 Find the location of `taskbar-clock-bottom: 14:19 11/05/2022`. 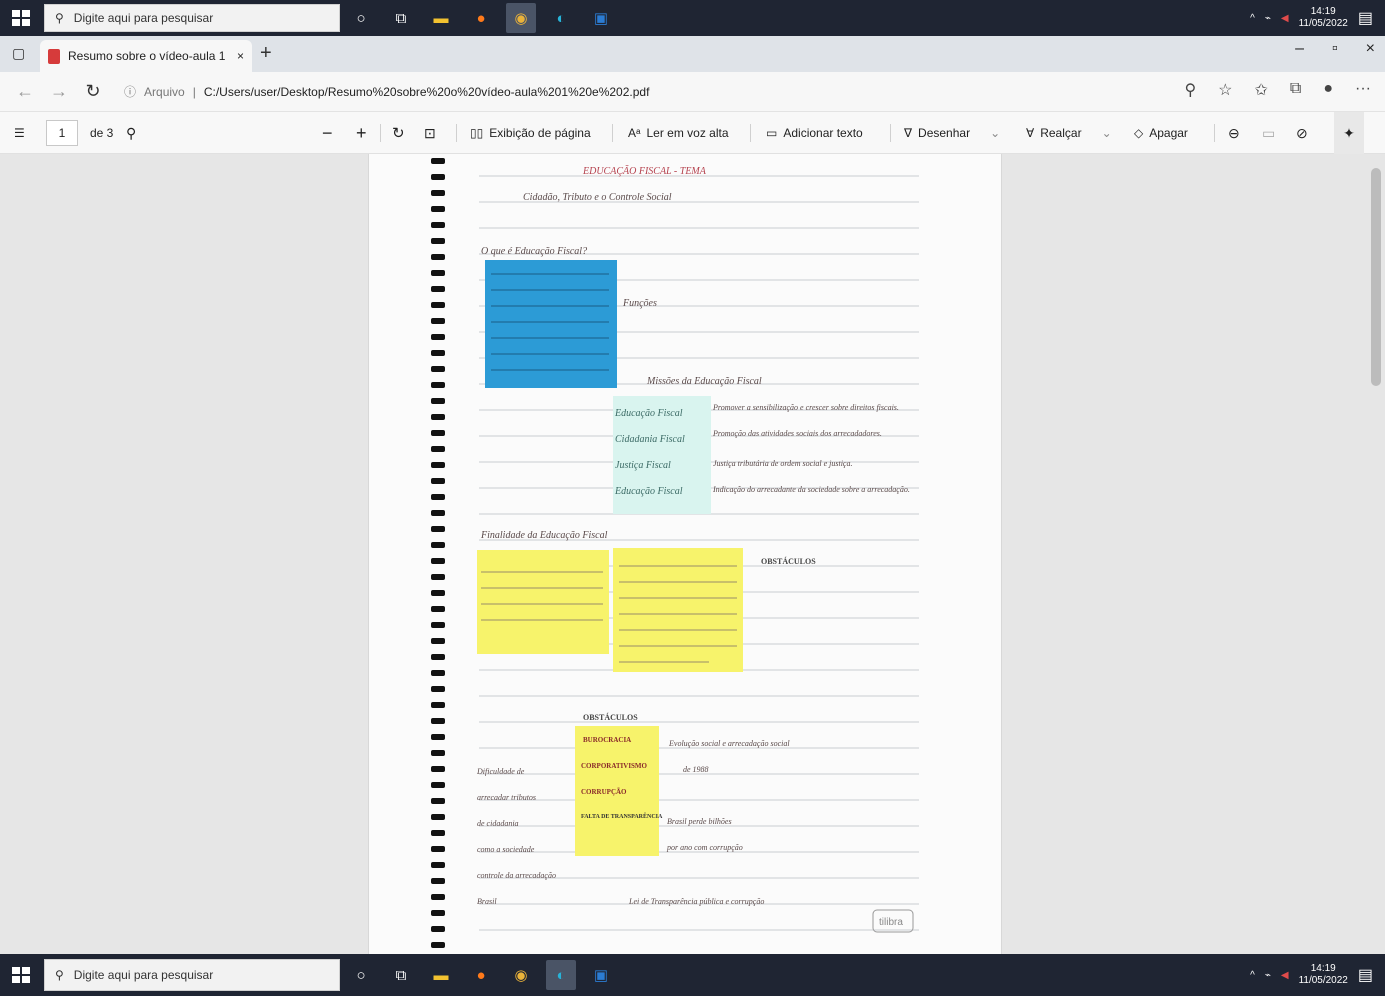

taskbar-clock-bottom: 14:19 11/05/2022 is located at coordinates (1323, 975).